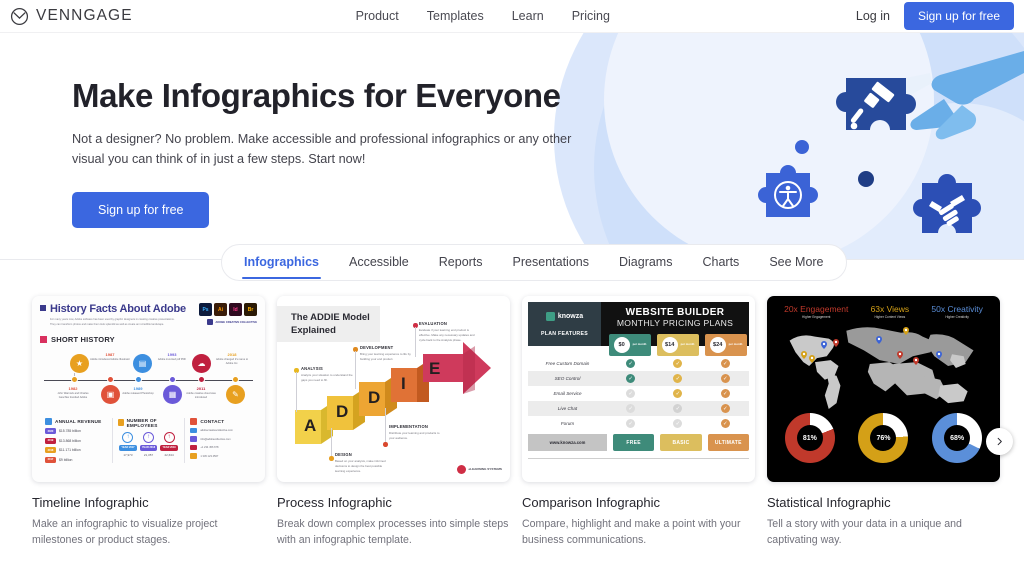 This screenshot has width=1024, height=583. Describe the element at coordinates (957, 311) in the screenshot. I see `stat-item: 50x Creativity Higher Creativity` at that location.